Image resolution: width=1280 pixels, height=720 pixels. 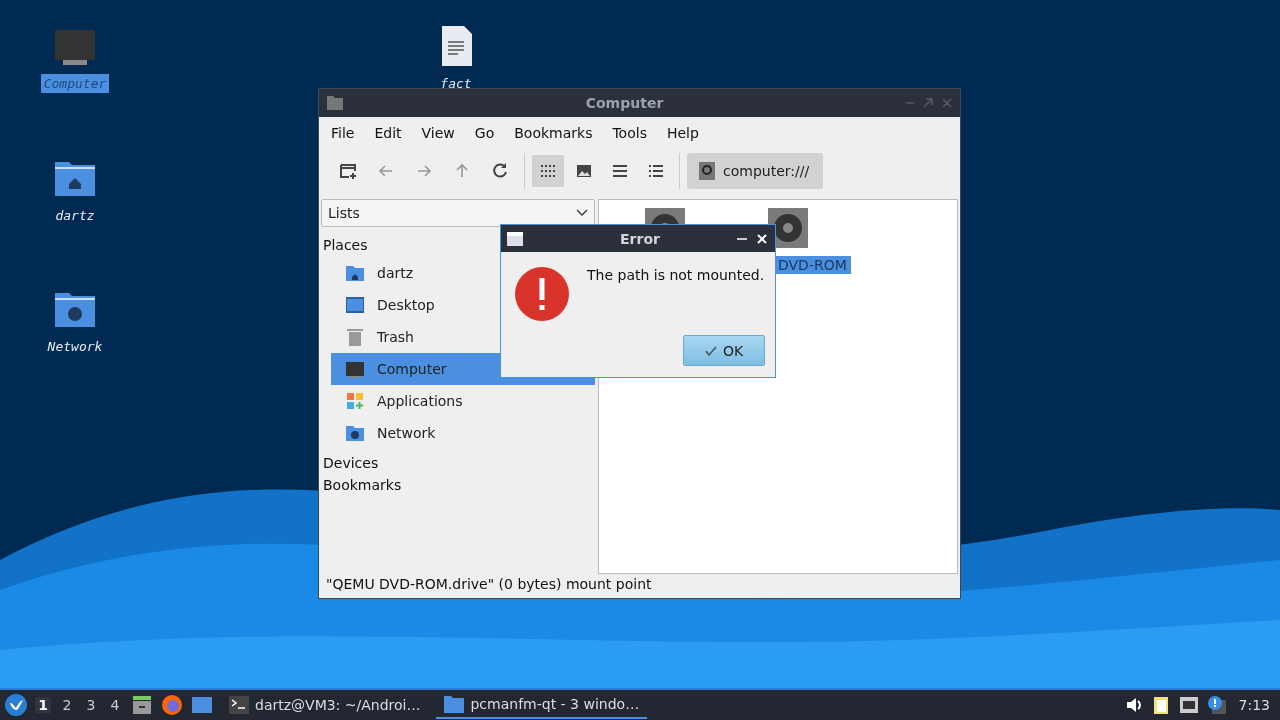 I want to click on network-folder-icon, so click(x=355, y=433).